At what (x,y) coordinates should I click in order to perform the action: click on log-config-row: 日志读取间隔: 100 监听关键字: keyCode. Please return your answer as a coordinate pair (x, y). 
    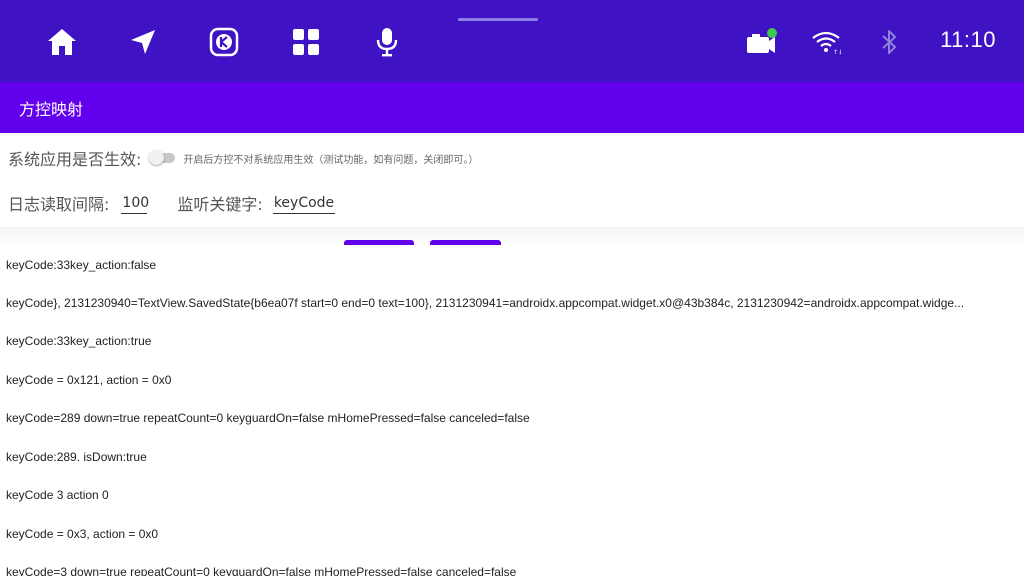
    Looking at the image, I should click on (172, 203).